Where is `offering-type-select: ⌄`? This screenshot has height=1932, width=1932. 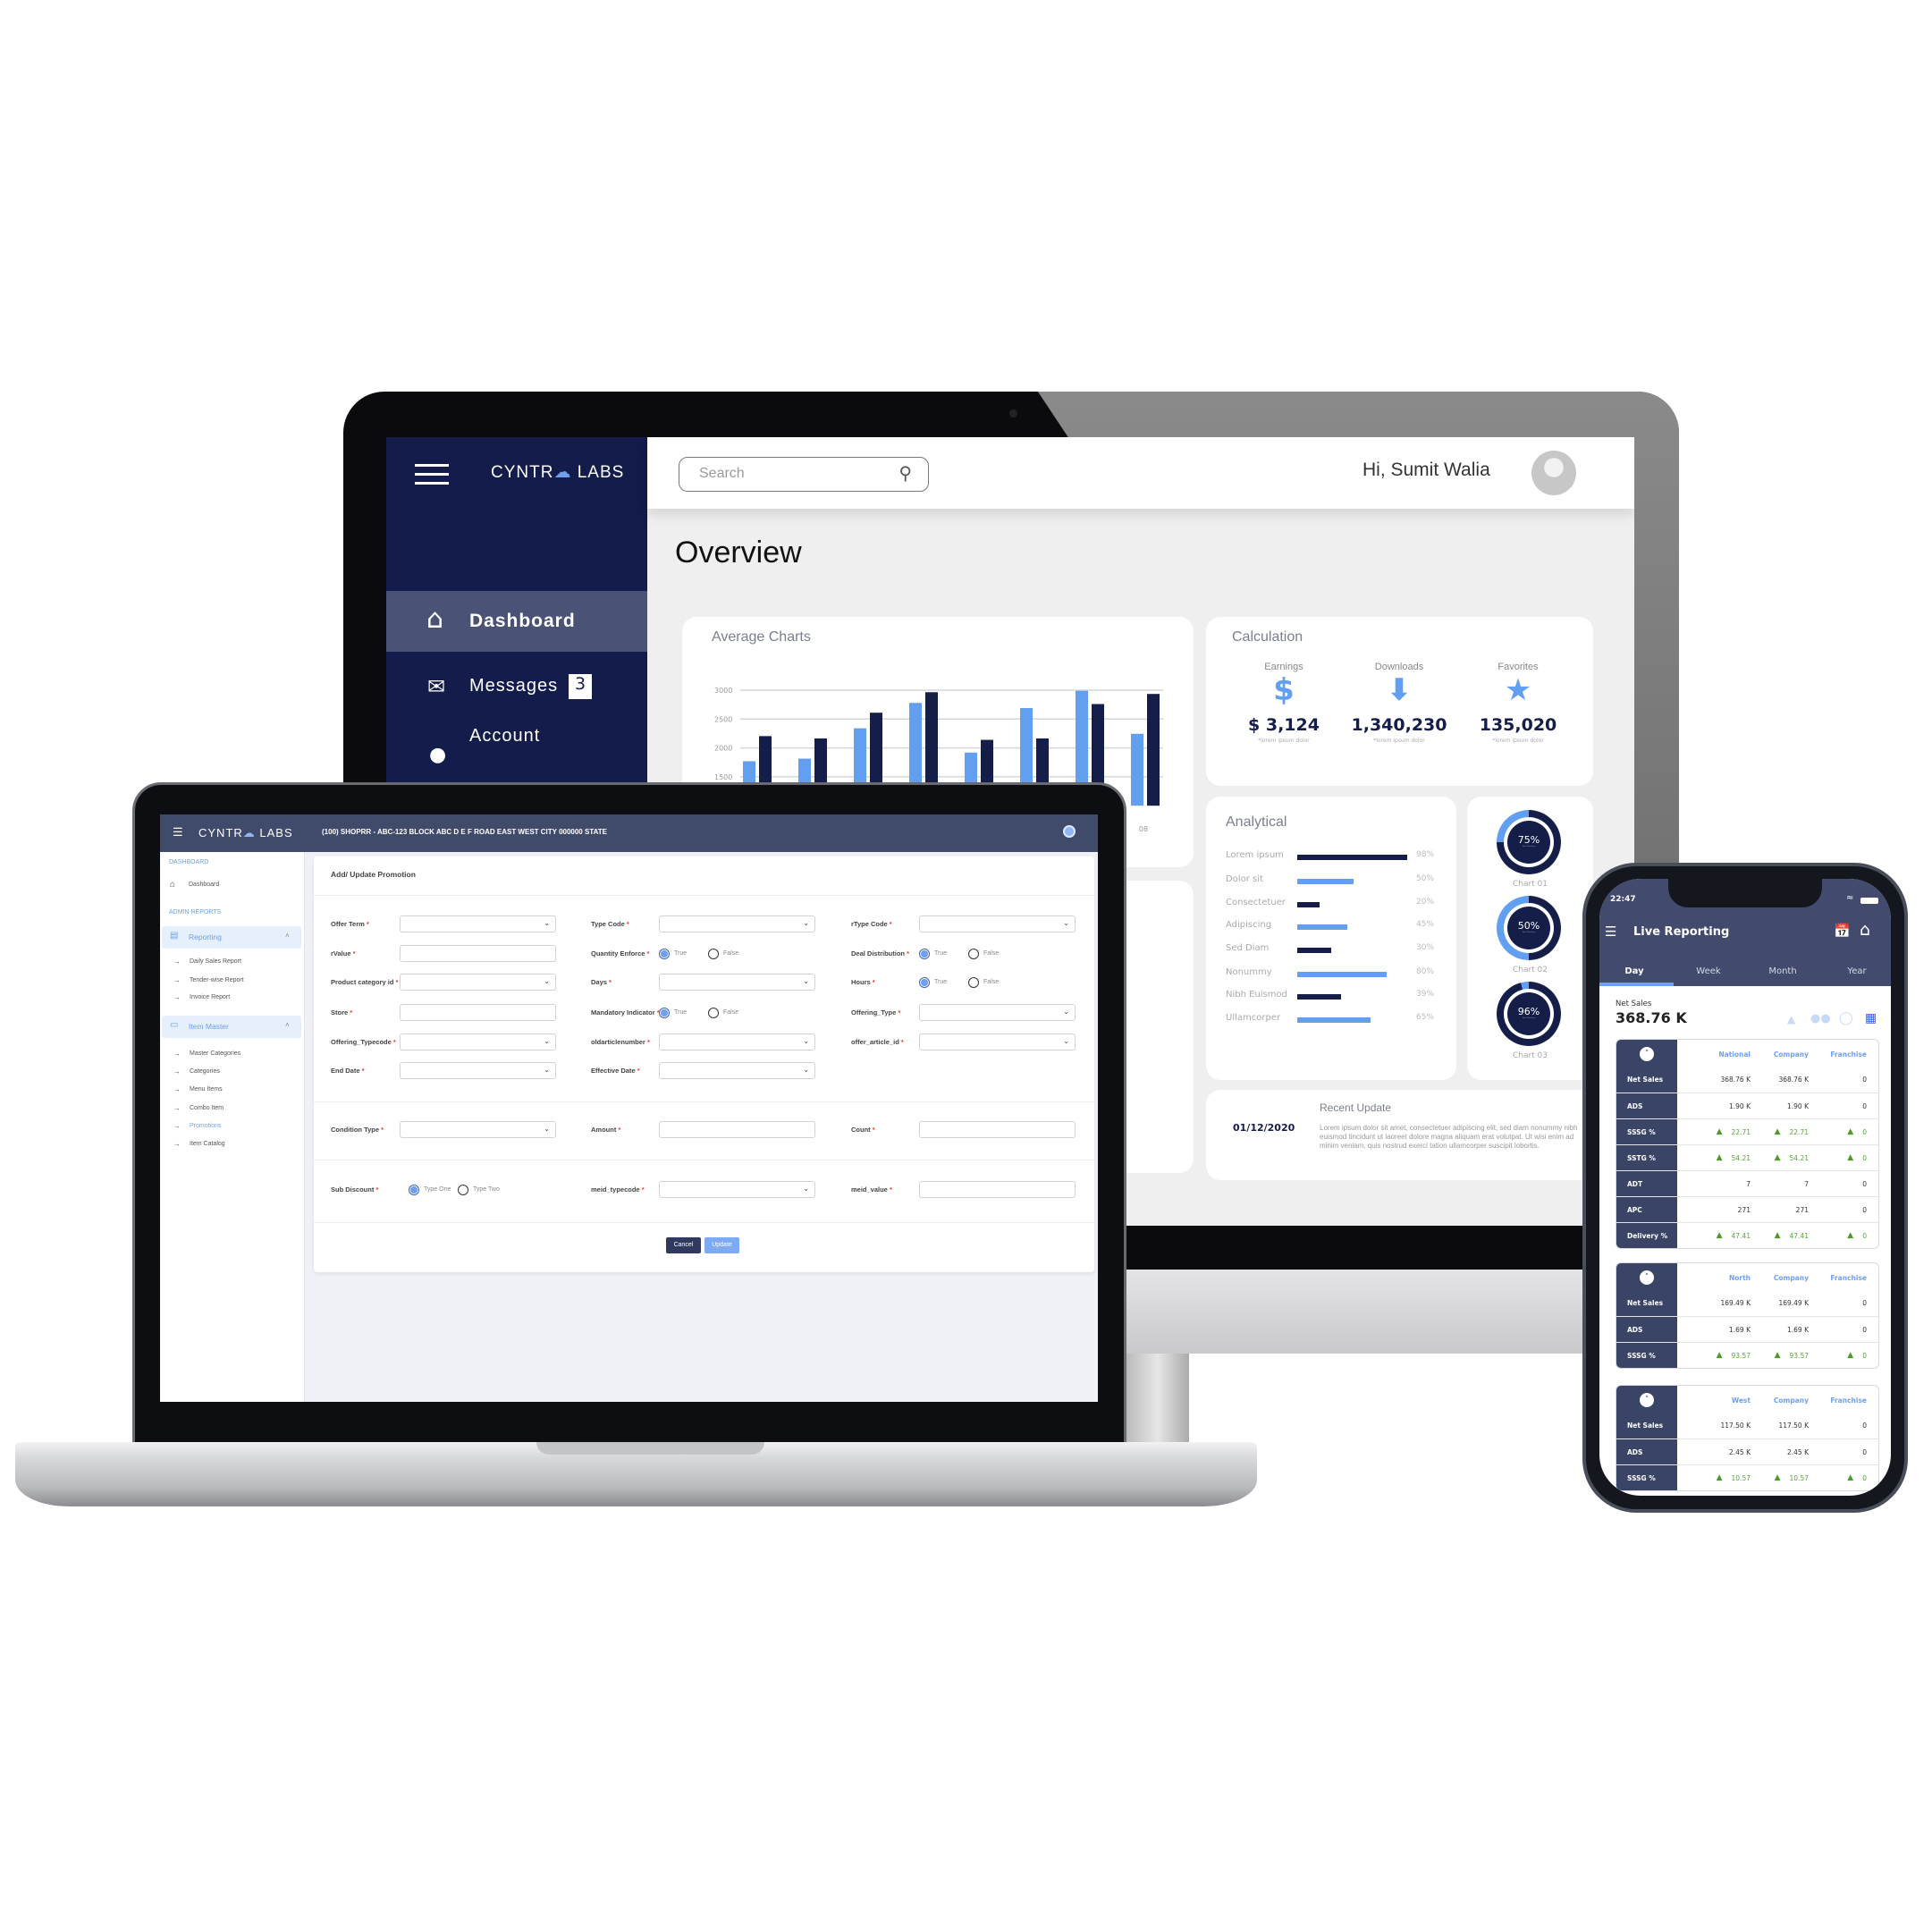
offering-type-select: ⌄ is located at coordinates (997, 1012).